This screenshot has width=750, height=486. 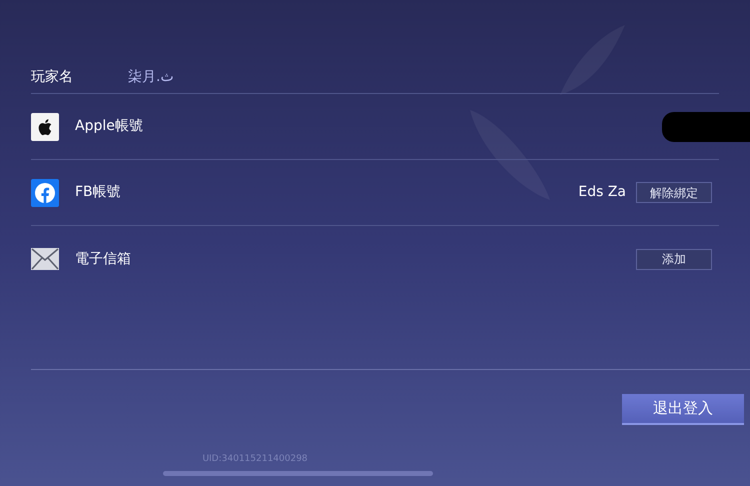 What do you see at coordinates (592, 60) in the screenshot?
I see `leaf-decoration` at bounding box center [592, 60].